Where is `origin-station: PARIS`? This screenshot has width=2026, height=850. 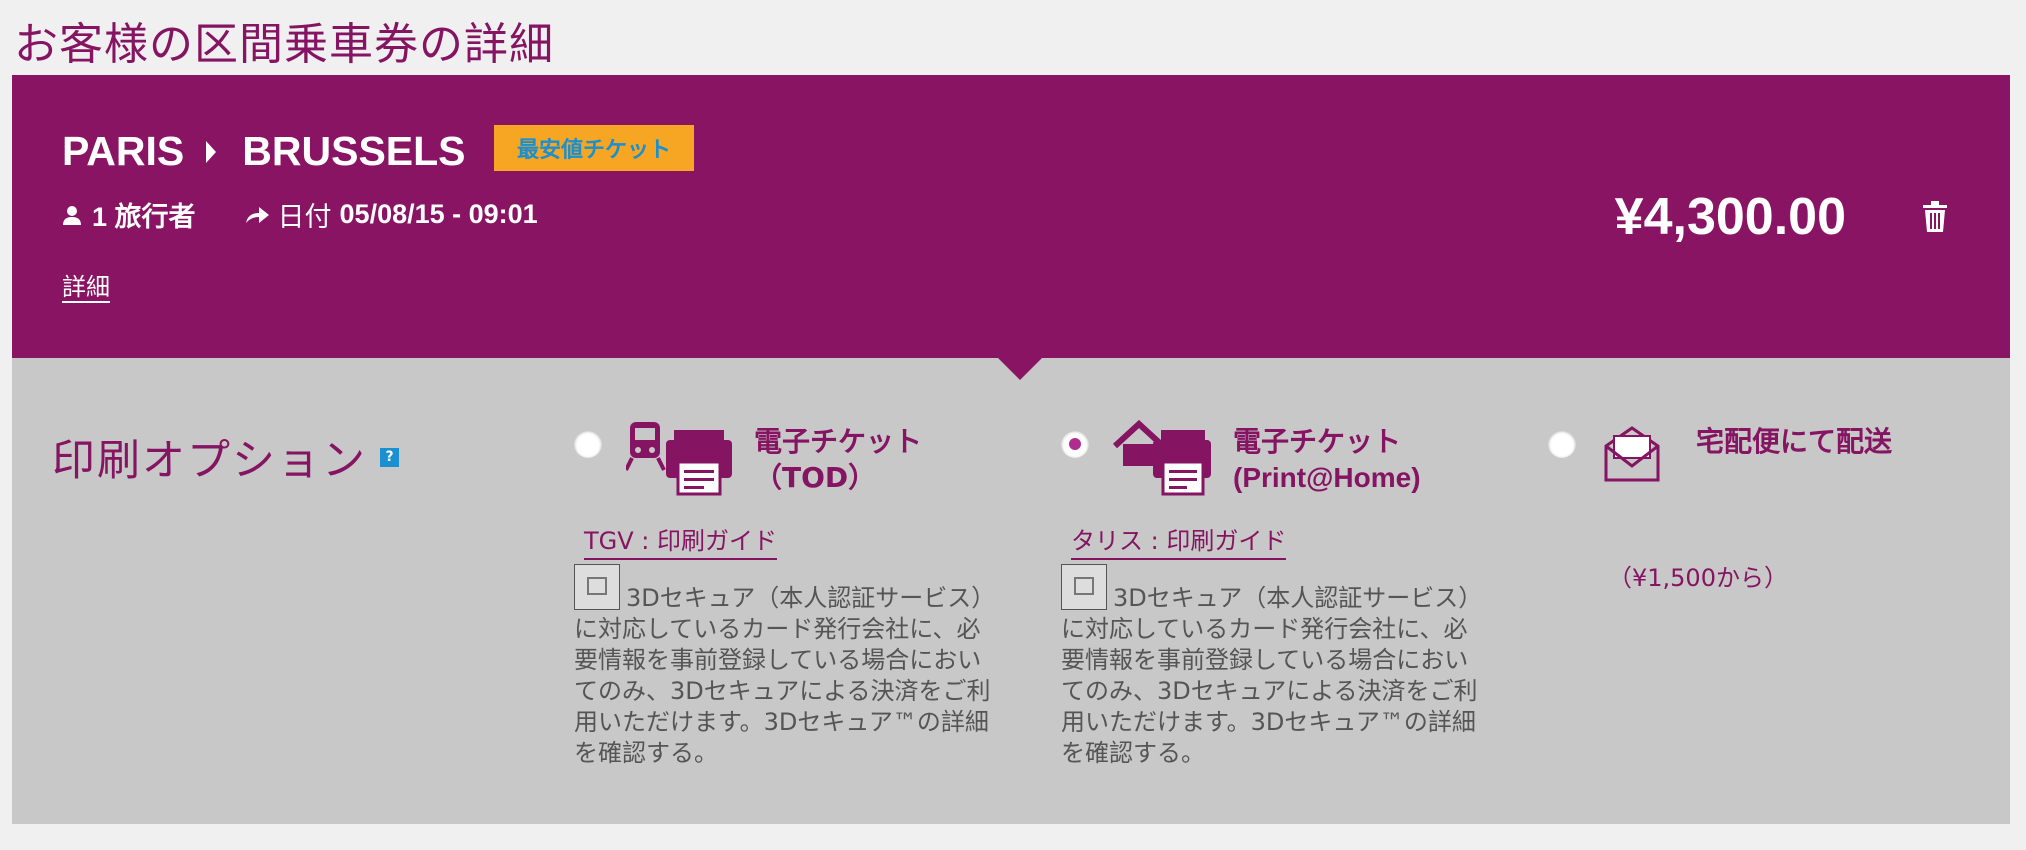 origin-station: PARIS is located at coordinates (123, 151).